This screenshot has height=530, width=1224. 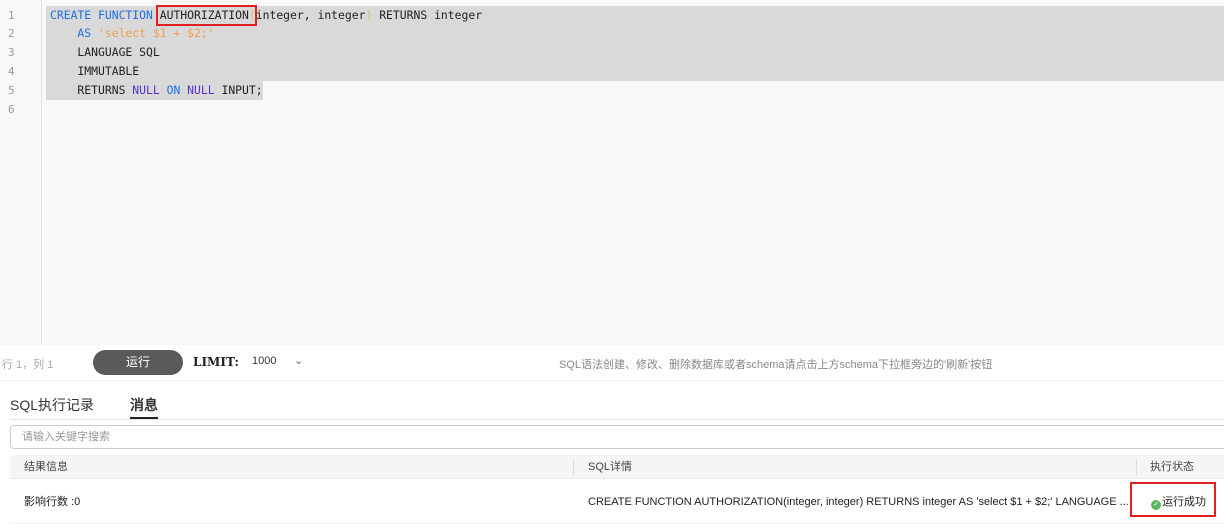 I want to click on line-number: 5, so click(x=11, y=90).